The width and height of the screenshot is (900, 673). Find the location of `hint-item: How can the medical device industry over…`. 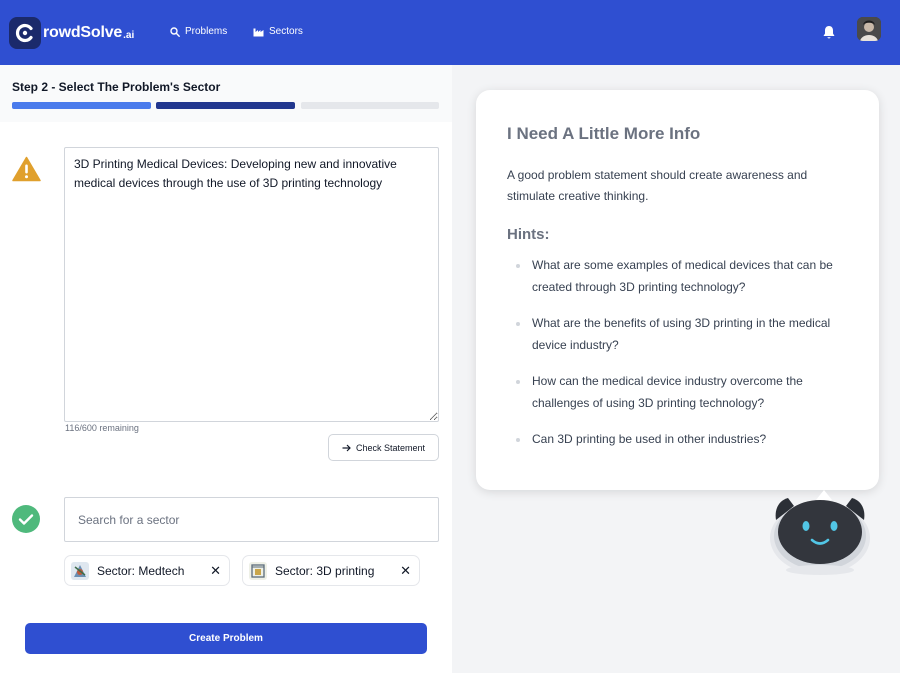

hint-item: How can the medical device industry over… is located at coordinates (686, 392).